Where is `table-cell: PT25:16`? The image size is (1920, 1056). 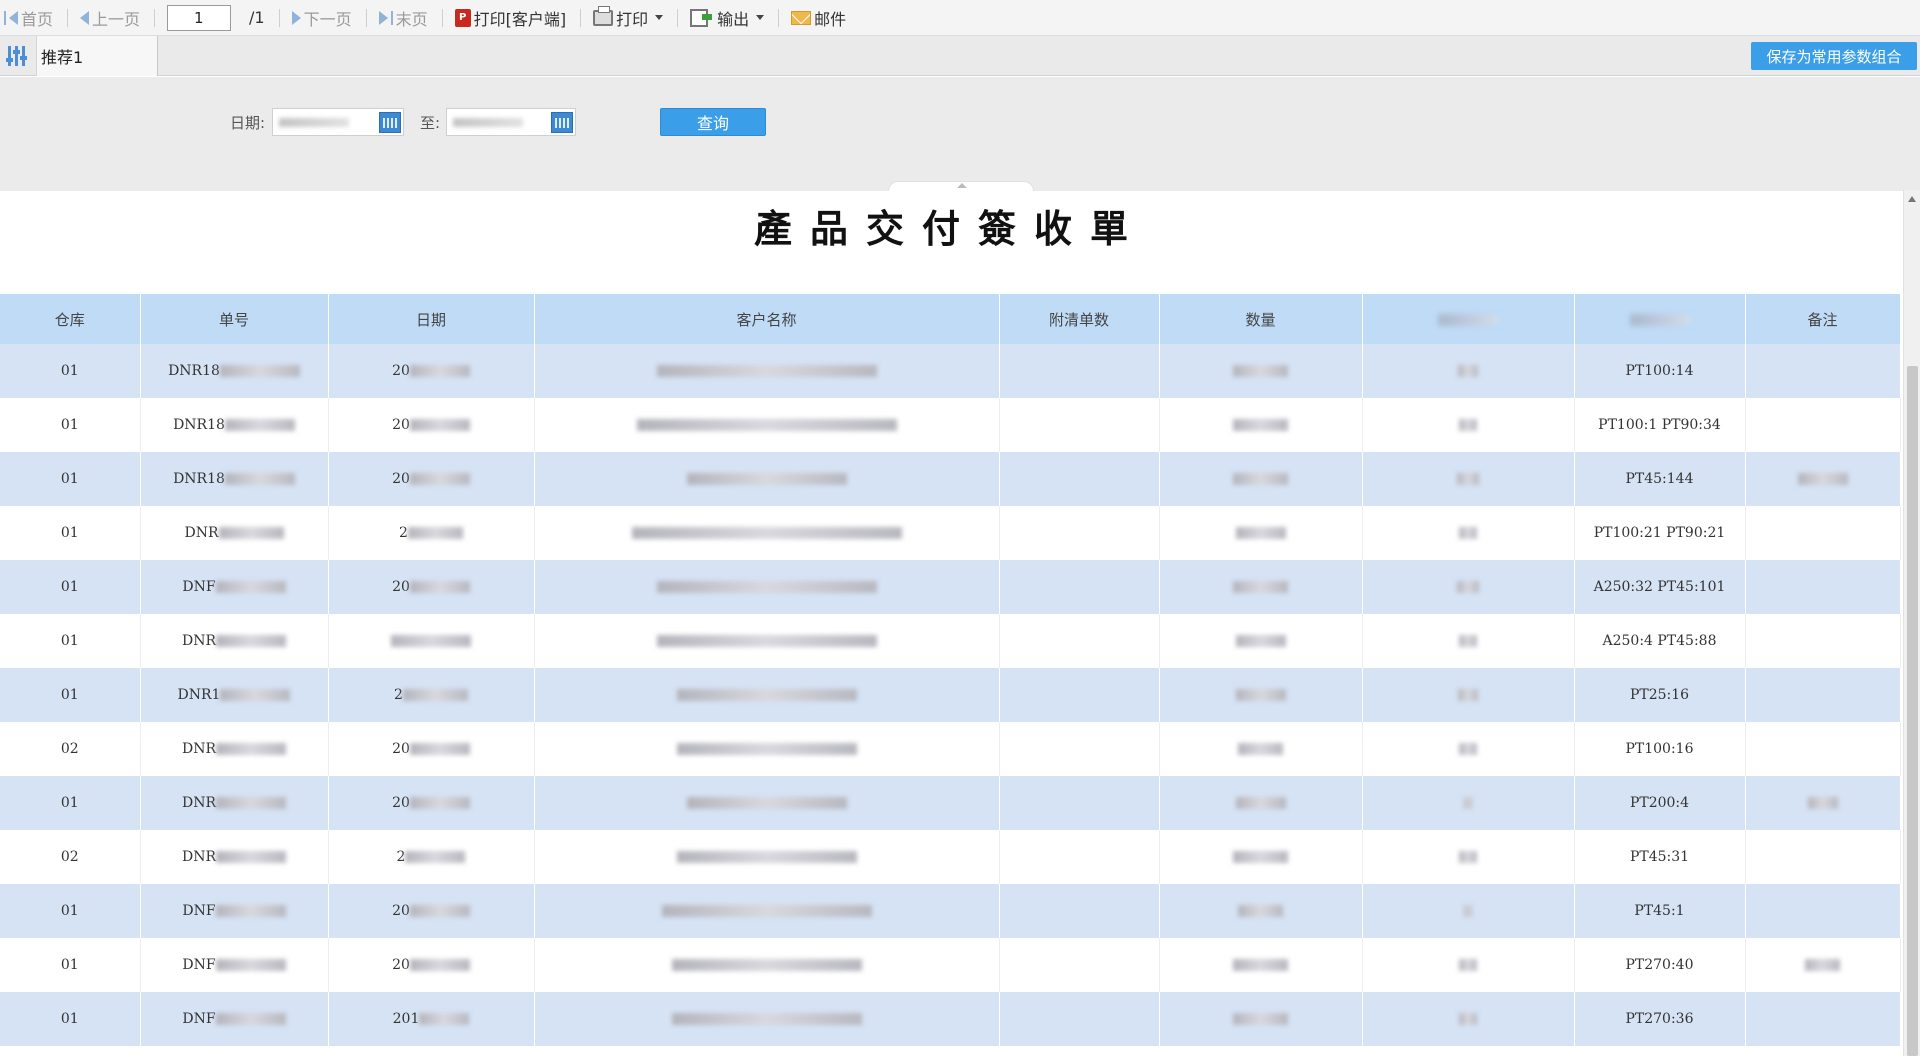
table-cell: PT25:16 is located at coordinates (1660, 695).